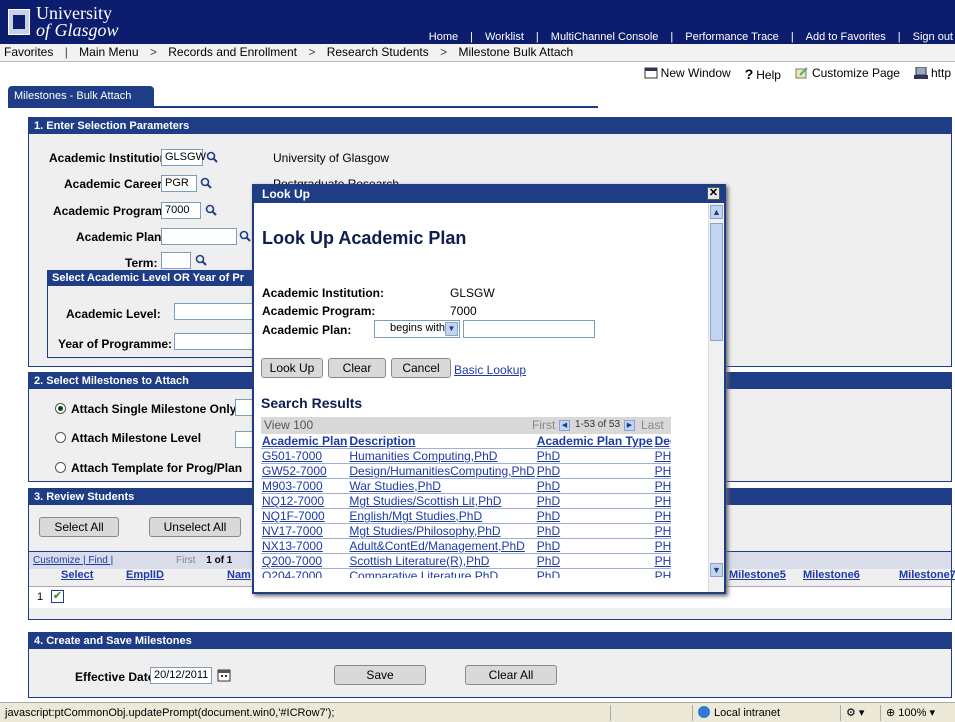 This screenshot has height=722, width=955. Describe the element at coordinates (148, 468) in the screenshot. I see `template-option: Attach Template for Prog/Plan` at that location.